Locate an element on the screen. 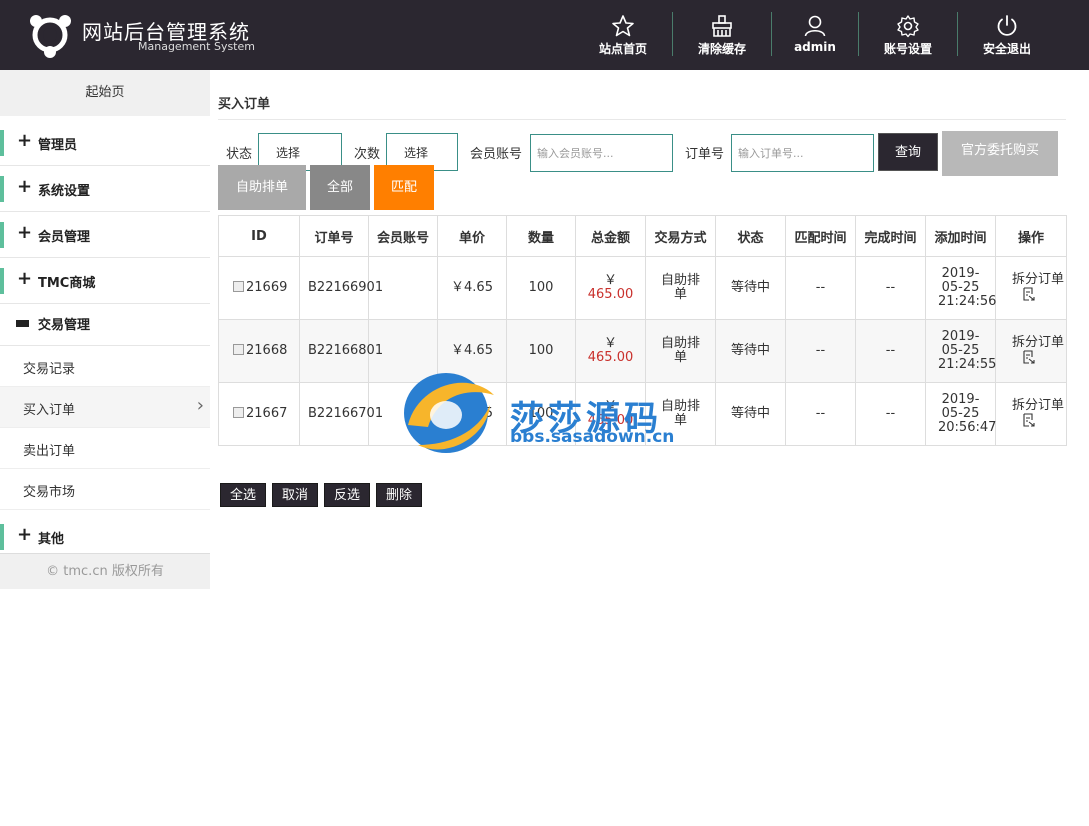 The image size is (1089, 826). select-all-button: 全选 is located at coordinates (243, 495).